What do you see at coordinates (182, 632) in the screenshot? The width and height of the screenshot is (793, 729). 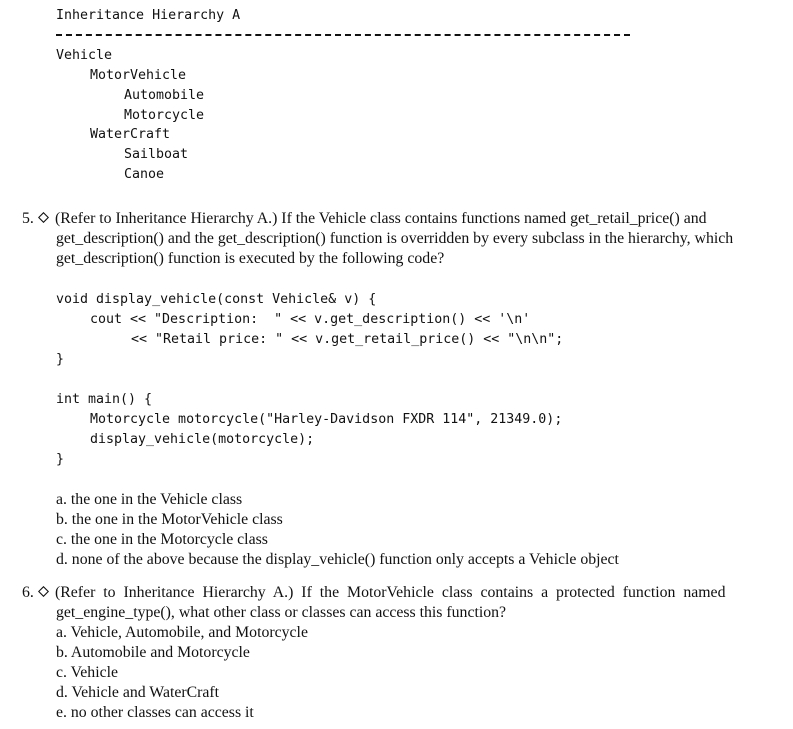 I see `option-6a: a. Vehicle, Automobile, and Motorcycle` at bounding box center [182, 632].